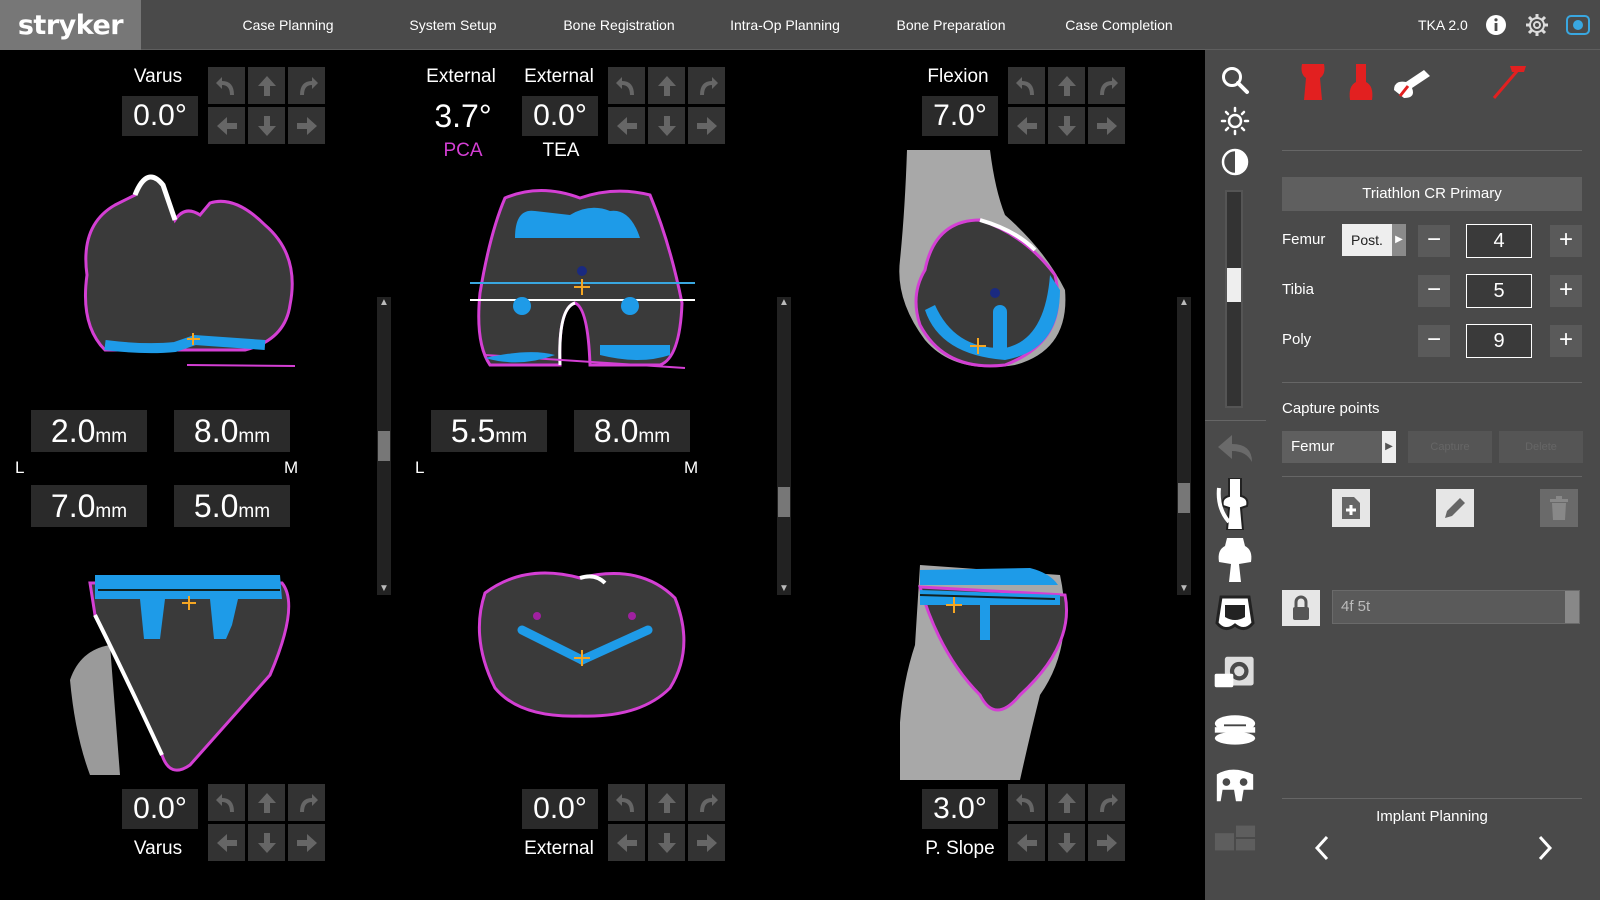 This screenshot has height=900, width=1600. I want to click on camera-icon, so click(1578, 25).